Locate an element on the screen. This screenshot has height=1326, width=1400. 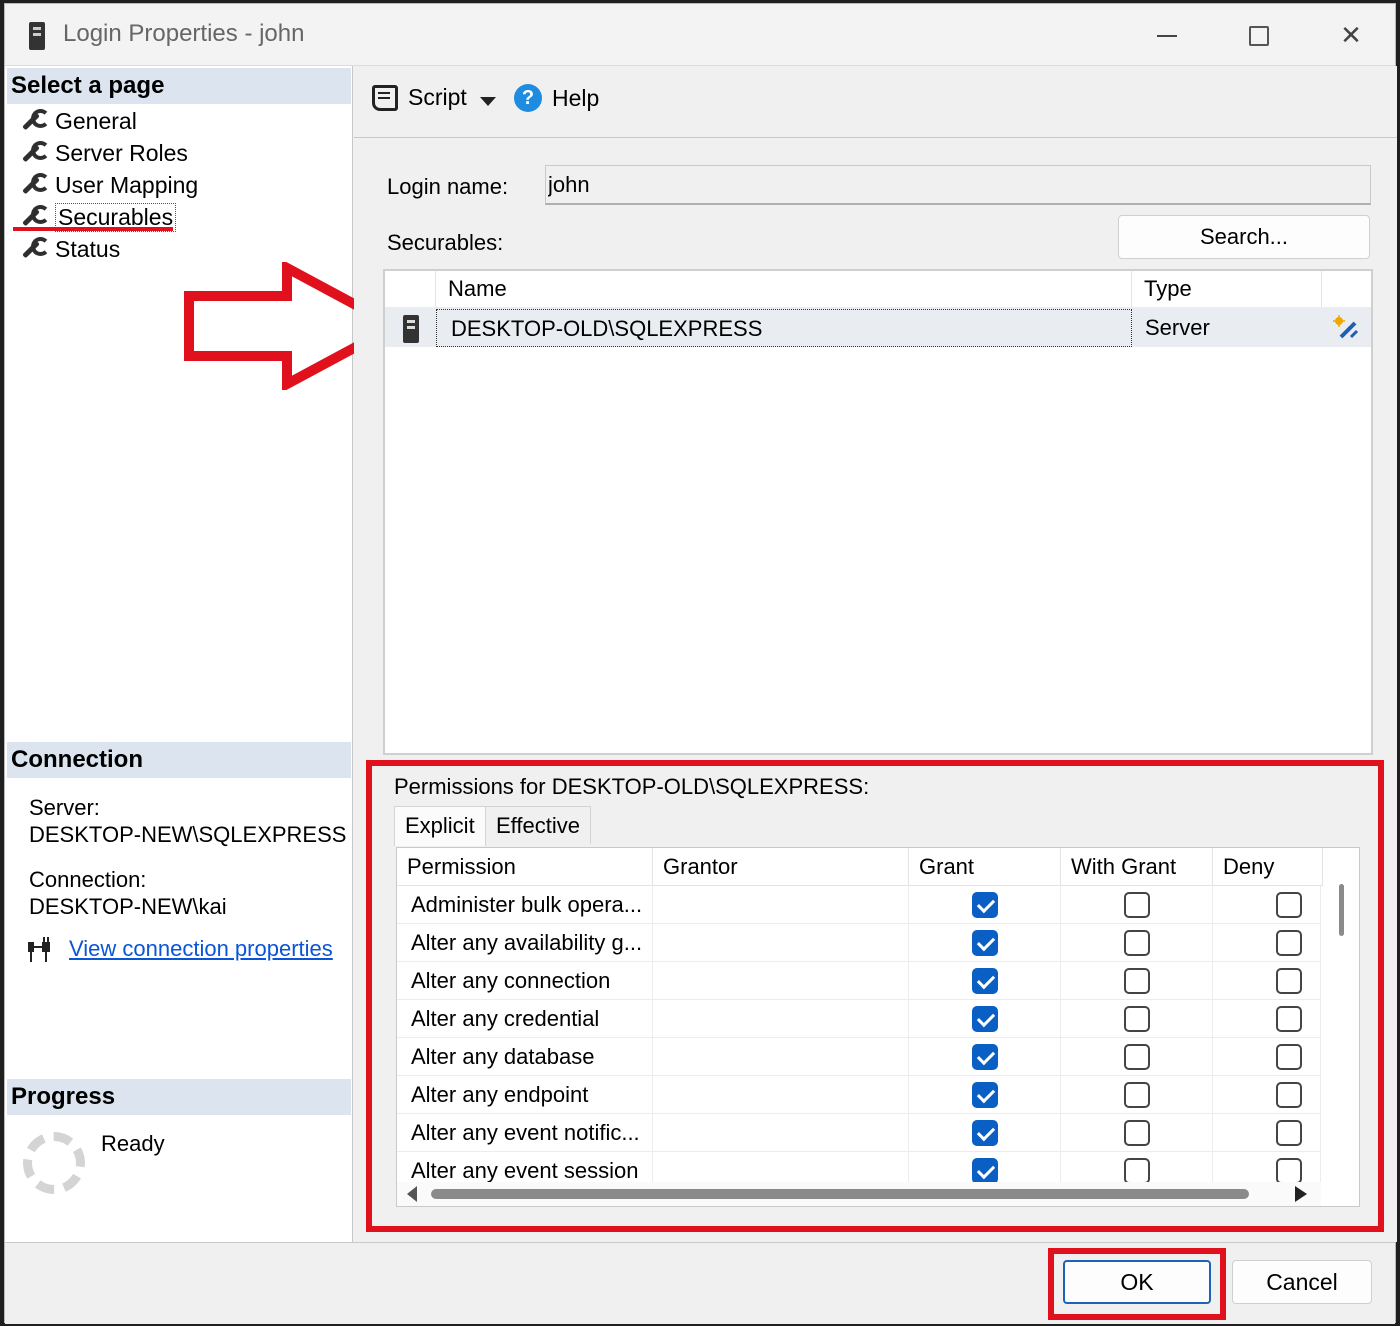
connection-header: Connection is located at coordinates (179, 760).